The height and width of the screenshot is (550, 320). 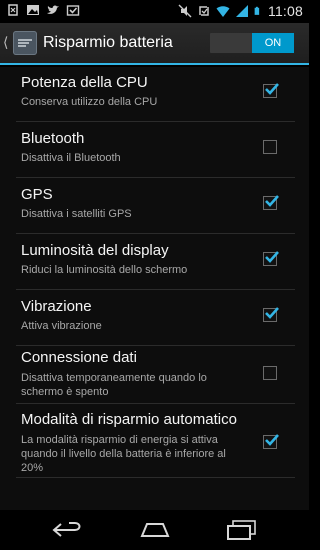 I want to click on setting-vibration: Vibrazione Attiva vibrazione, so click(x=155, y=318).